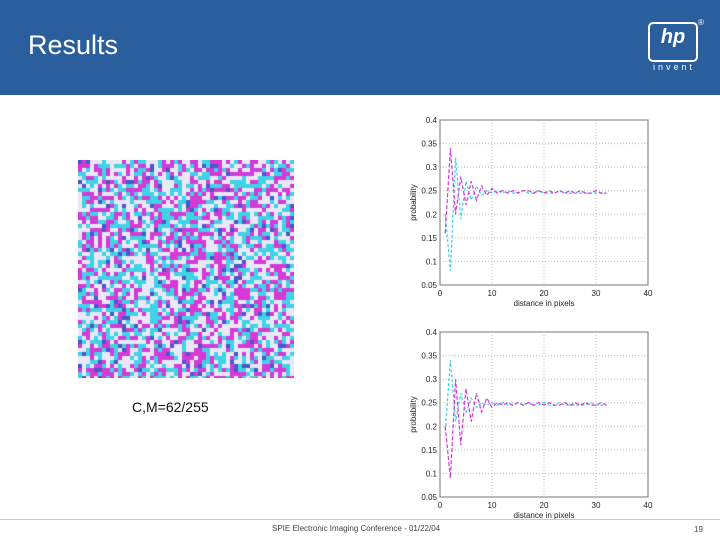 The height and width of the screenshot is (540, 720). Describe the element at coordinates (170, 407) in the screenshot. I see `pattern-caption: C,M=62/255` at that location.